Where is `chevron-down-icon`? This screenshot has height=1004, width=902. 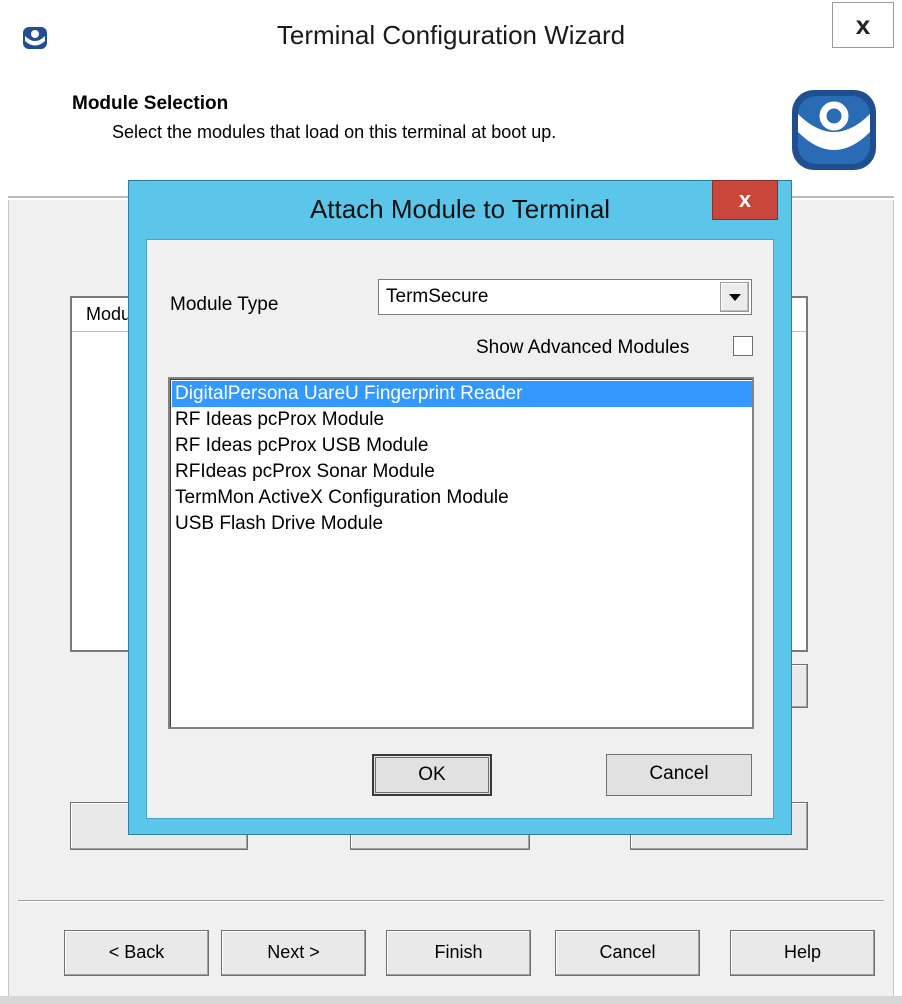
chevron-down-icon is located at coordinates (735, 297).